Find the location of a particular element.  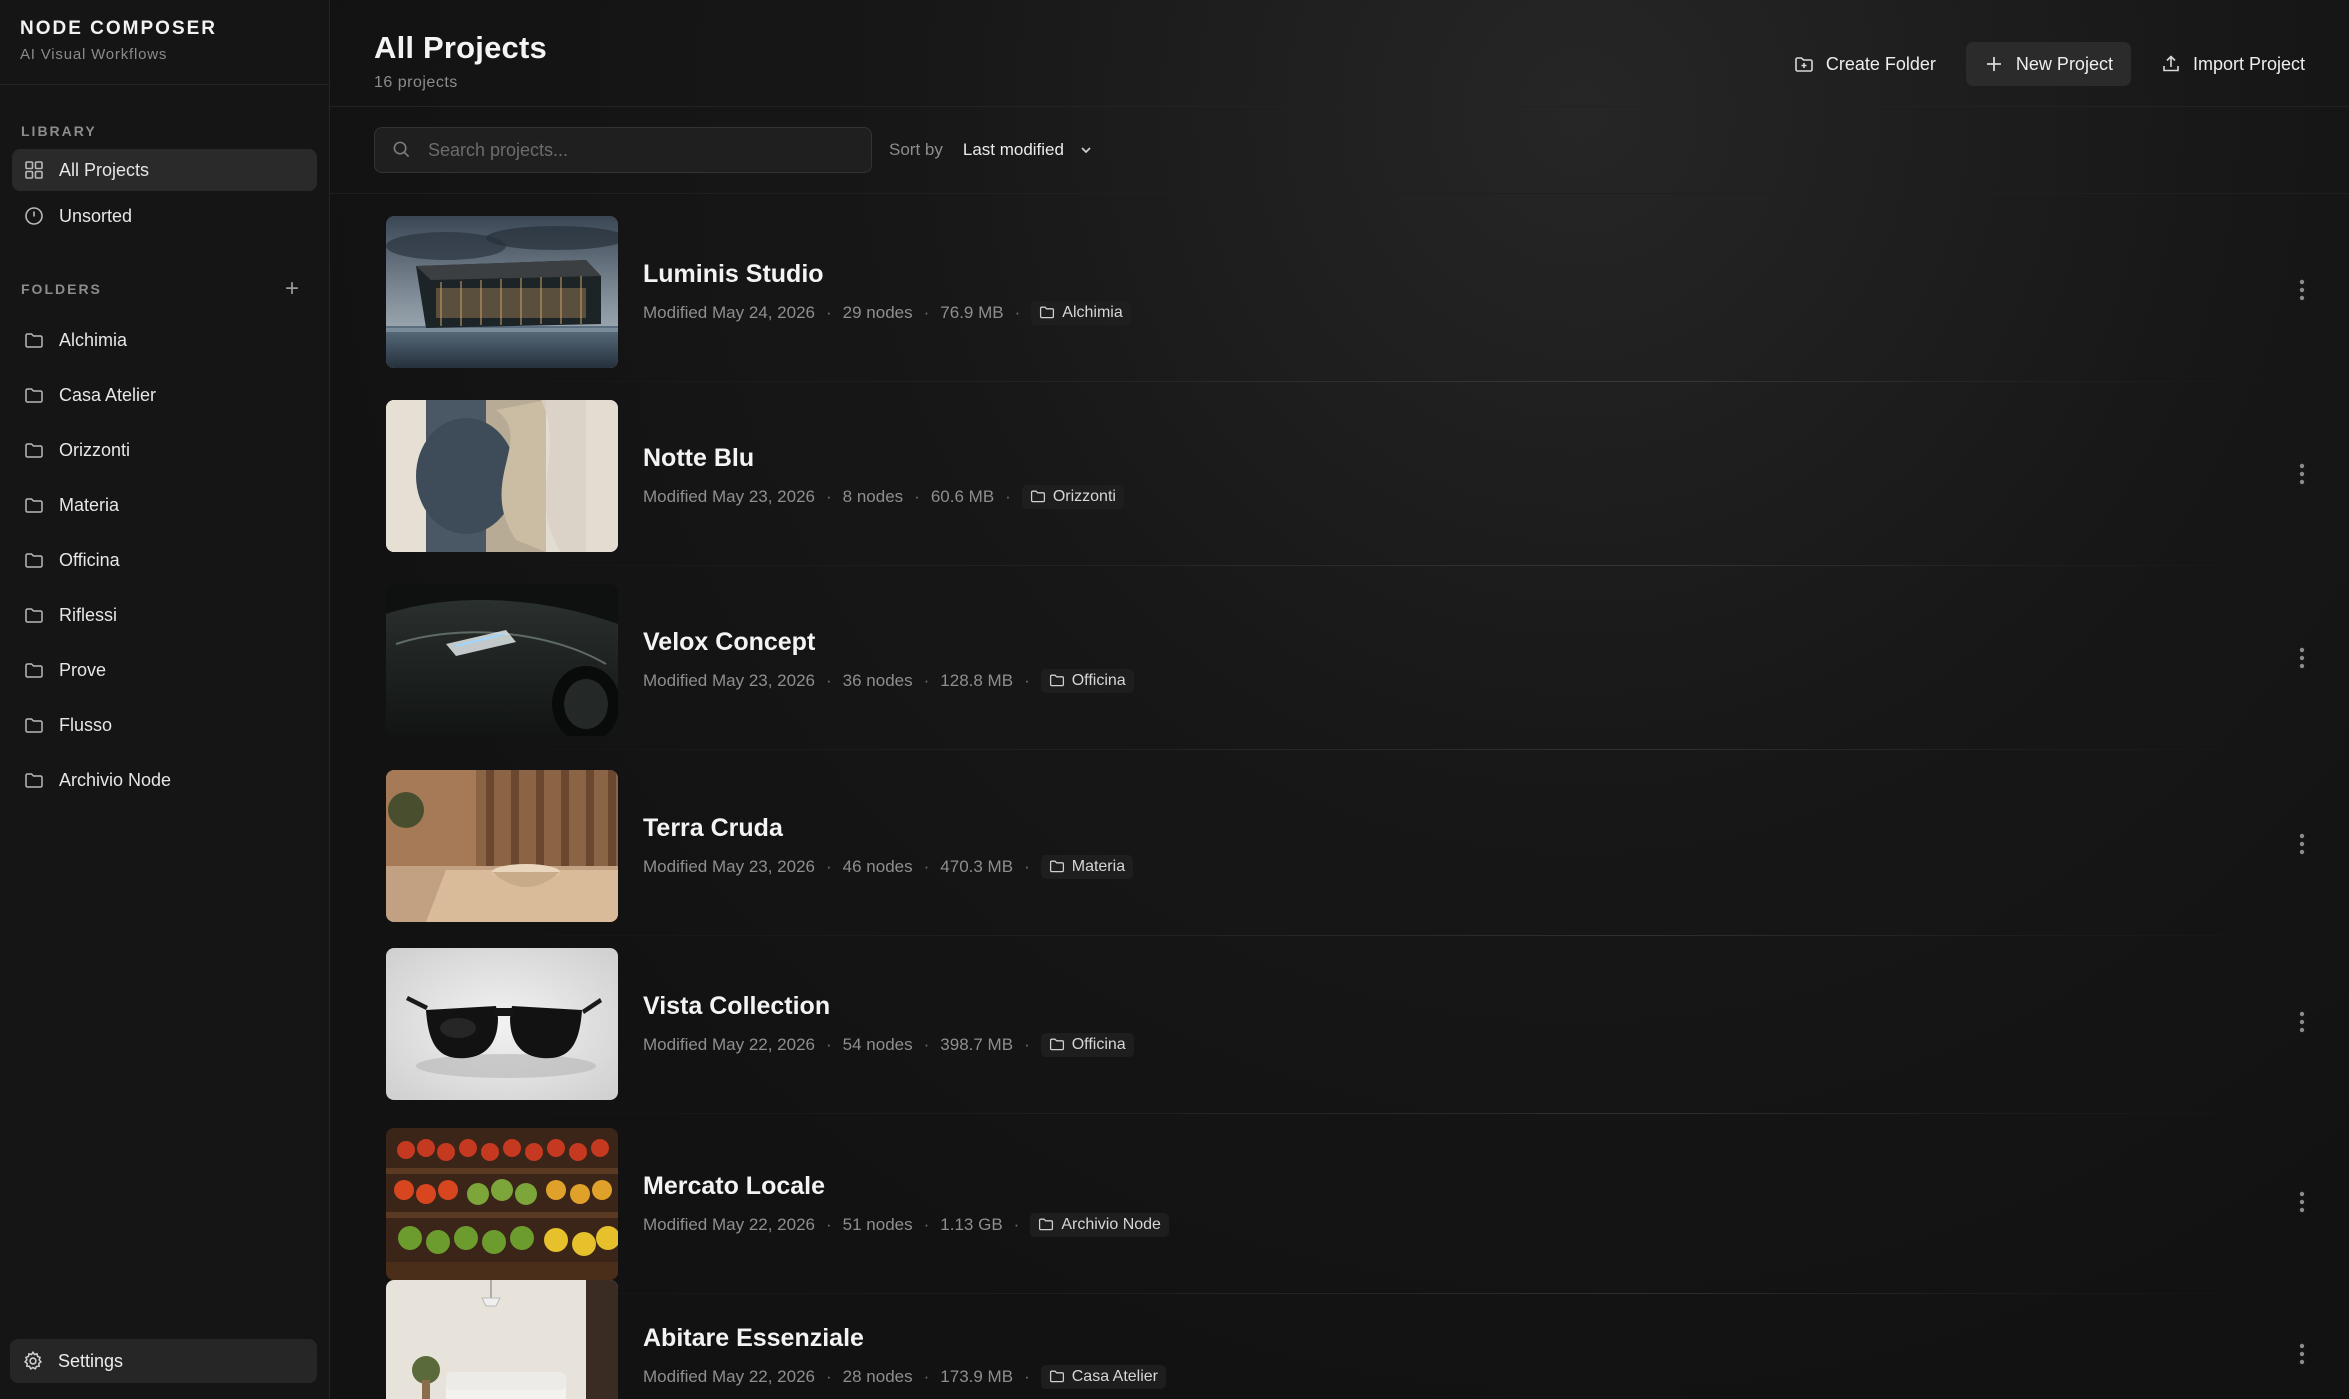

sidebar-folder-casa-atelier: Casa Atelier is located at coordinates (164, 395).